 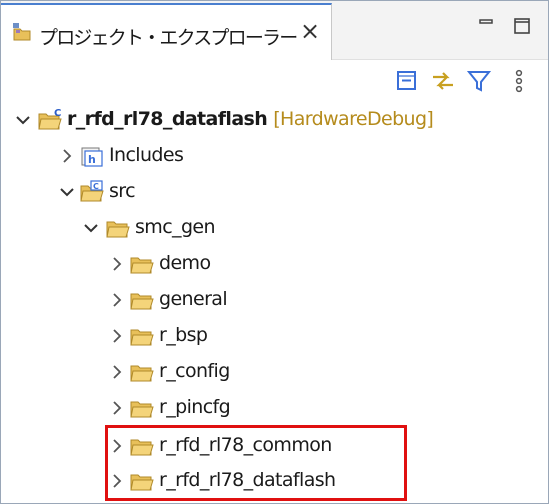 What do you see at coordinates (353, 119) in the screenshot?
I see `build-config-label: [HardwareDebug]` at bounding box center [353, 119].